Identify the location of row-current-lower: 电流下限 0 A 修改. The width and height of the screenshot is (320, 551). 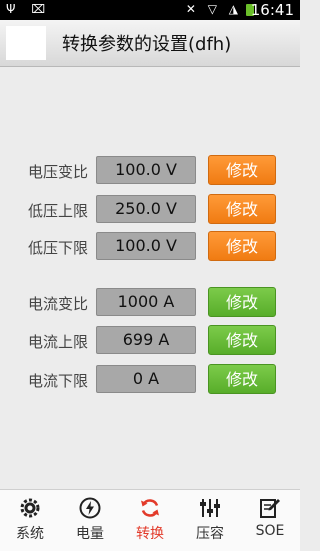
(150, 379).